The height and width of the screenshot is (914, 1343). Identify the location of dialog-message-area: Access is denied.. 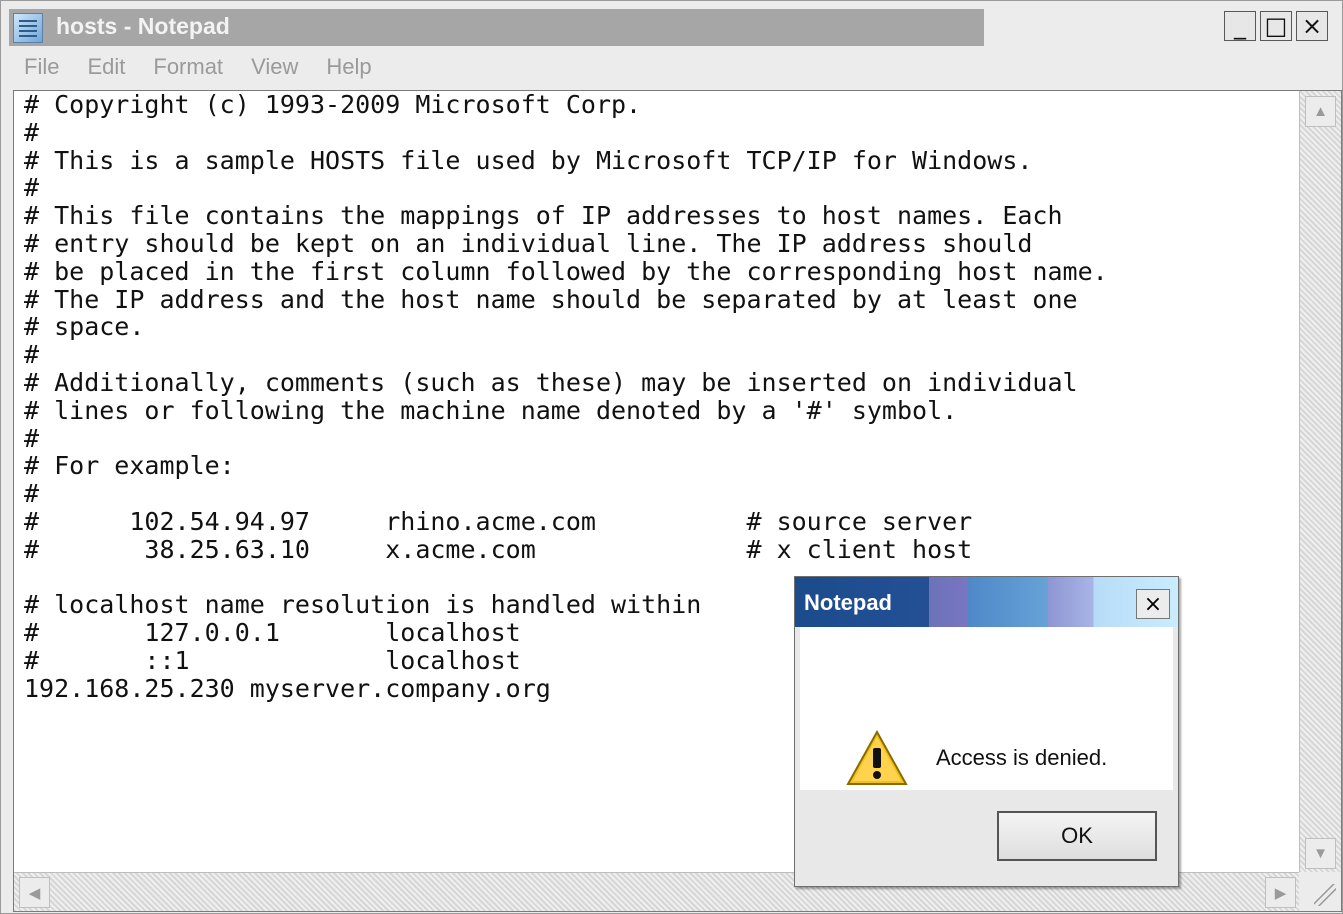
(986, 708).